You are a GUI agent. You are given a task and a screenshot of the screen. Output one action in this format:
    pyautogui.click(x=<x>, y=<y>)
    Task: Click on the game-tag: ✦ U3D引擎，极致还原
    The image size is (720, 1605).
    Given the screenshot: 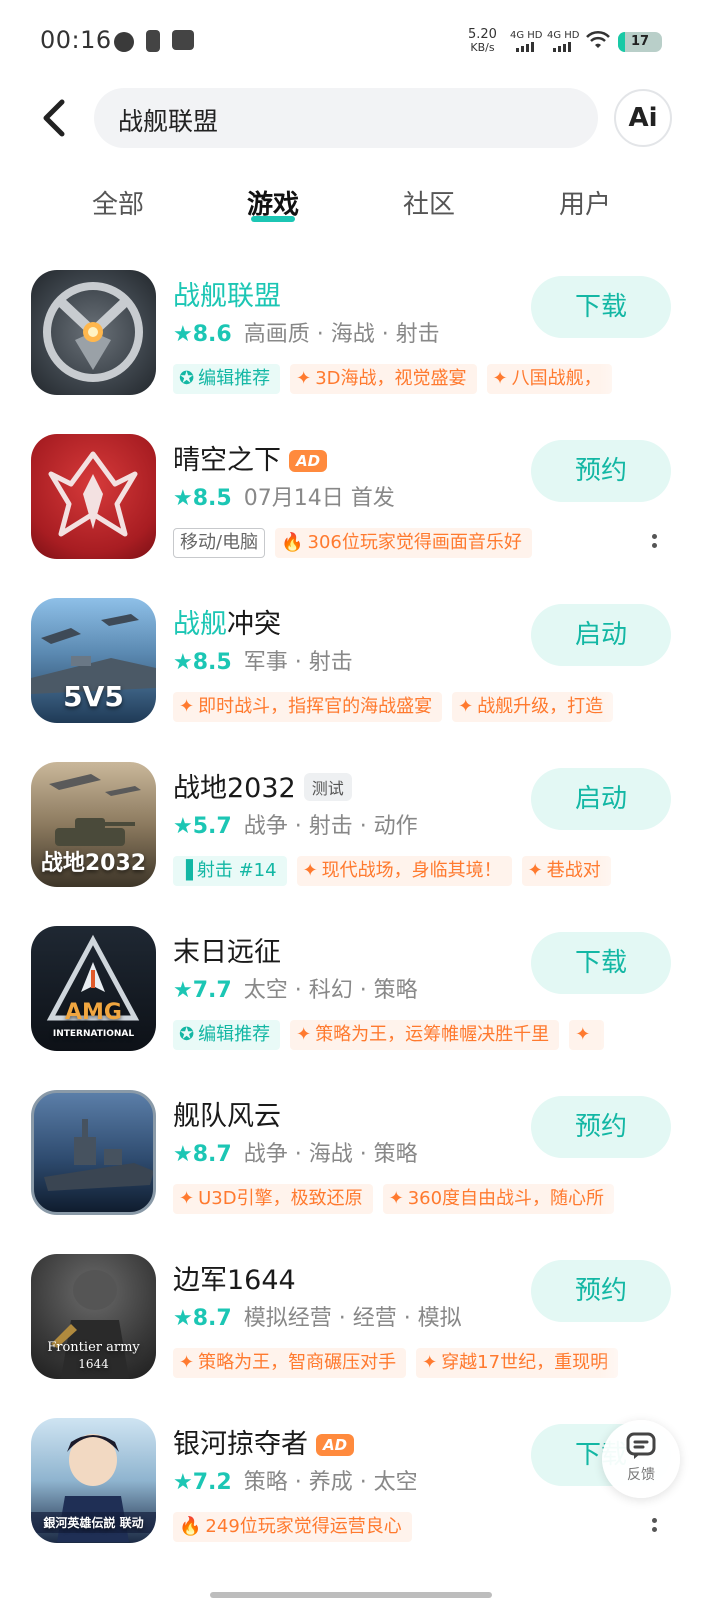 What is the action you would take?
    pyautogui.click(x=273, y=1199)
    